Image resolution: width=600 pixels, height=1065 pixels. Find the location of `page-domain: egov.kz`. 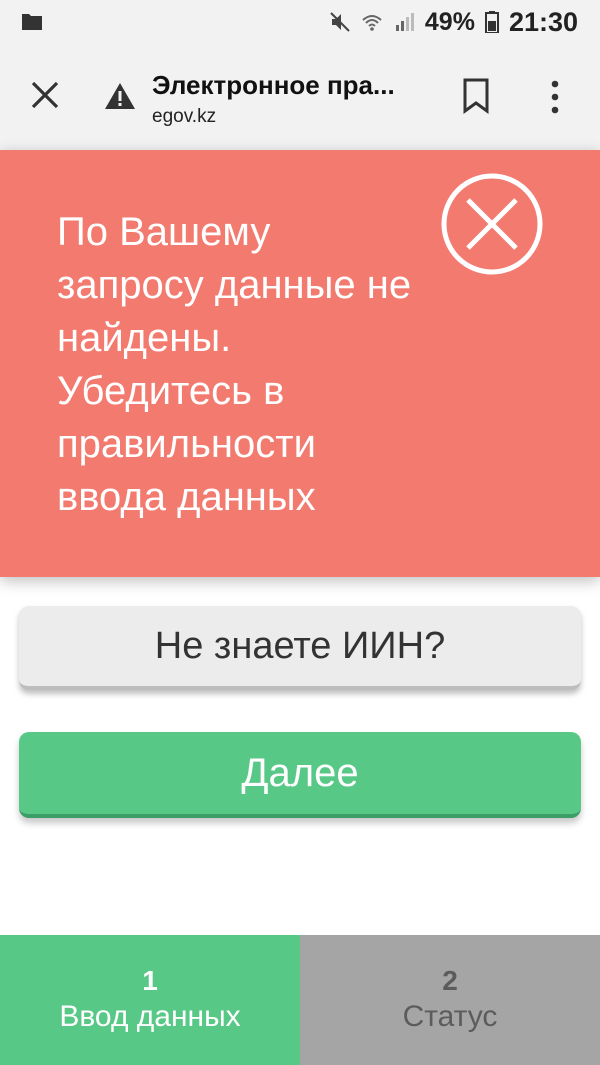

page-domain: egov.kz is located at coordinates (184, 116).